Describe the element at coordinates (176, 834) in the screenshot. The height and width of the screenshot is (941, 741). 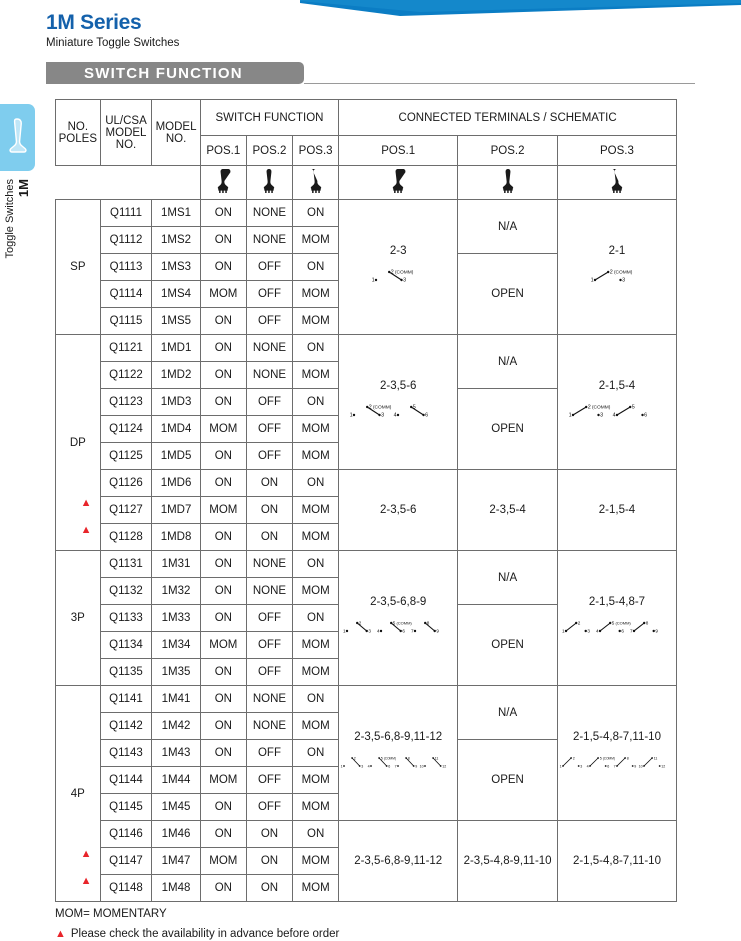
I see `cell-model-no: 1M46` at that location.